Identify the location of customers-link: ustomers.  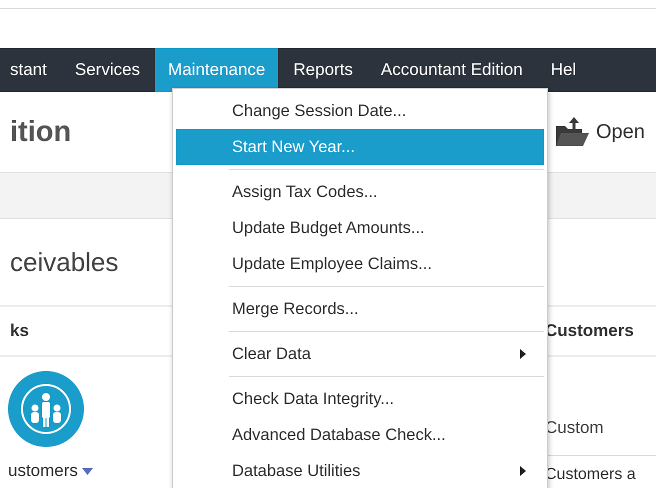
(90, 471).